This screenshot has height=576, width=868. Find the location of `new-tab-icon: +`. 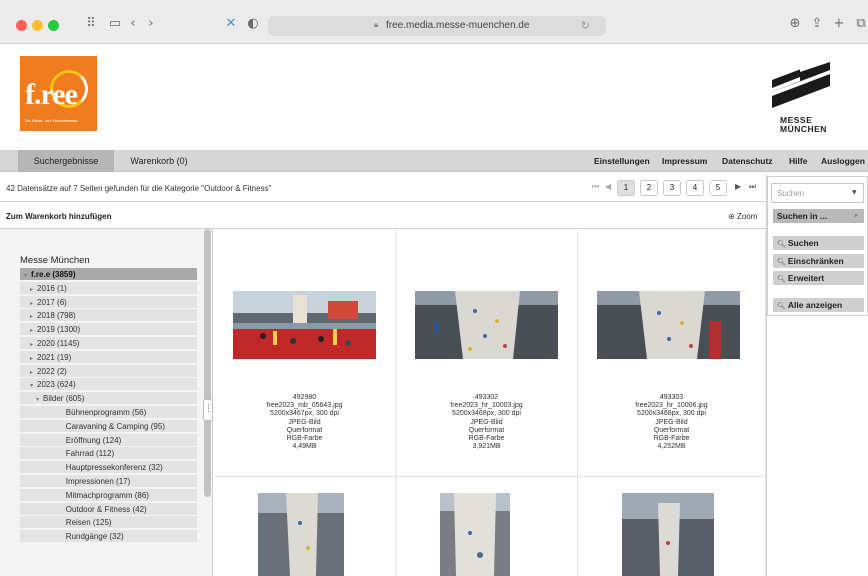

new-tab-icon: + is located at coordinates (839, 24).